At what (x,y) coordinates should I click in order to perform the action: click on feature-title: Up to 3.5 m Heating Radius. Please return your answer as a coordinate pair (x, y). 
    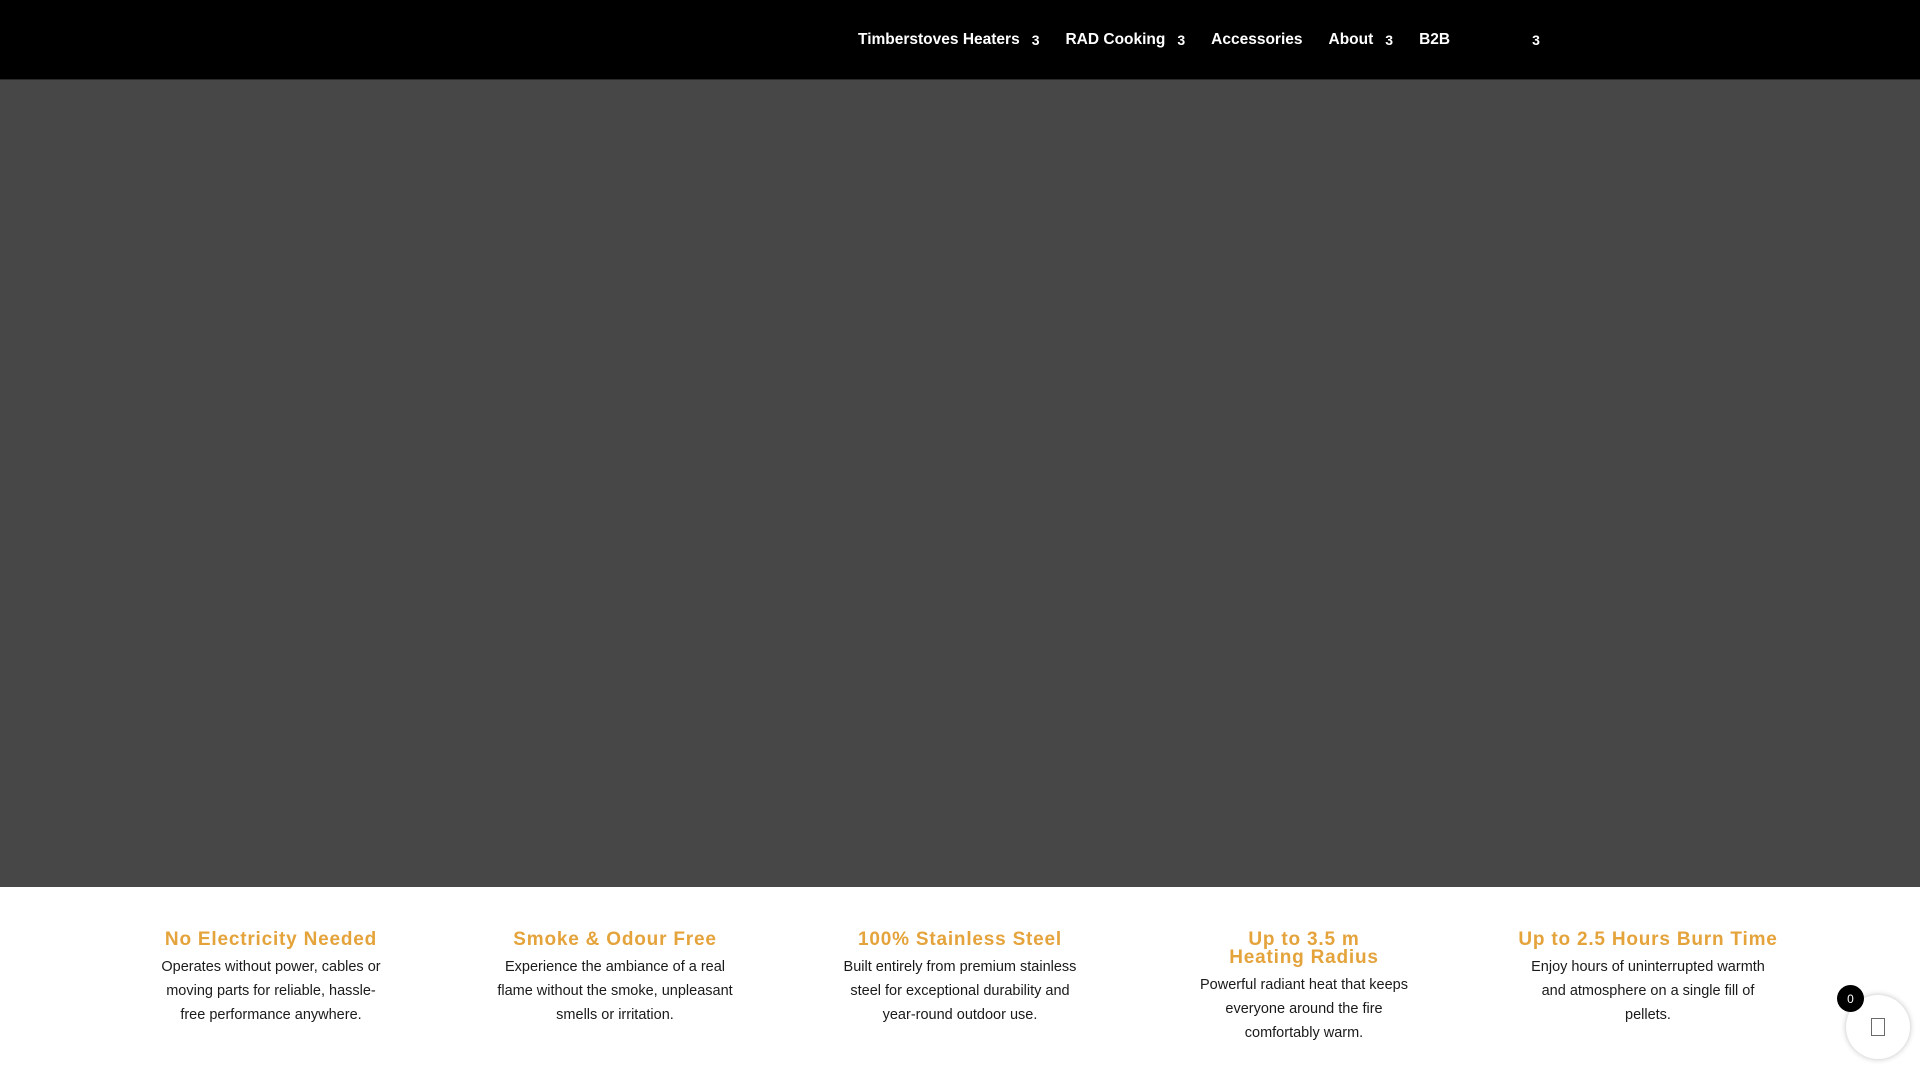
    Looking at the image, I should click on (1304, 948).